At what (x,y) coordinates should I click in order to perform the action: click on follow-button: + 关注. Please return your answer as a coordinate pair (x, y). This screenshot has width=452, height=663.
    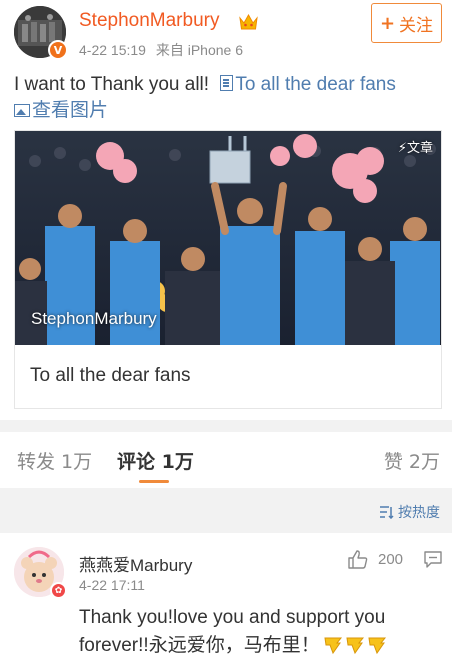
    Looking at the image, I should click on (406, 23).